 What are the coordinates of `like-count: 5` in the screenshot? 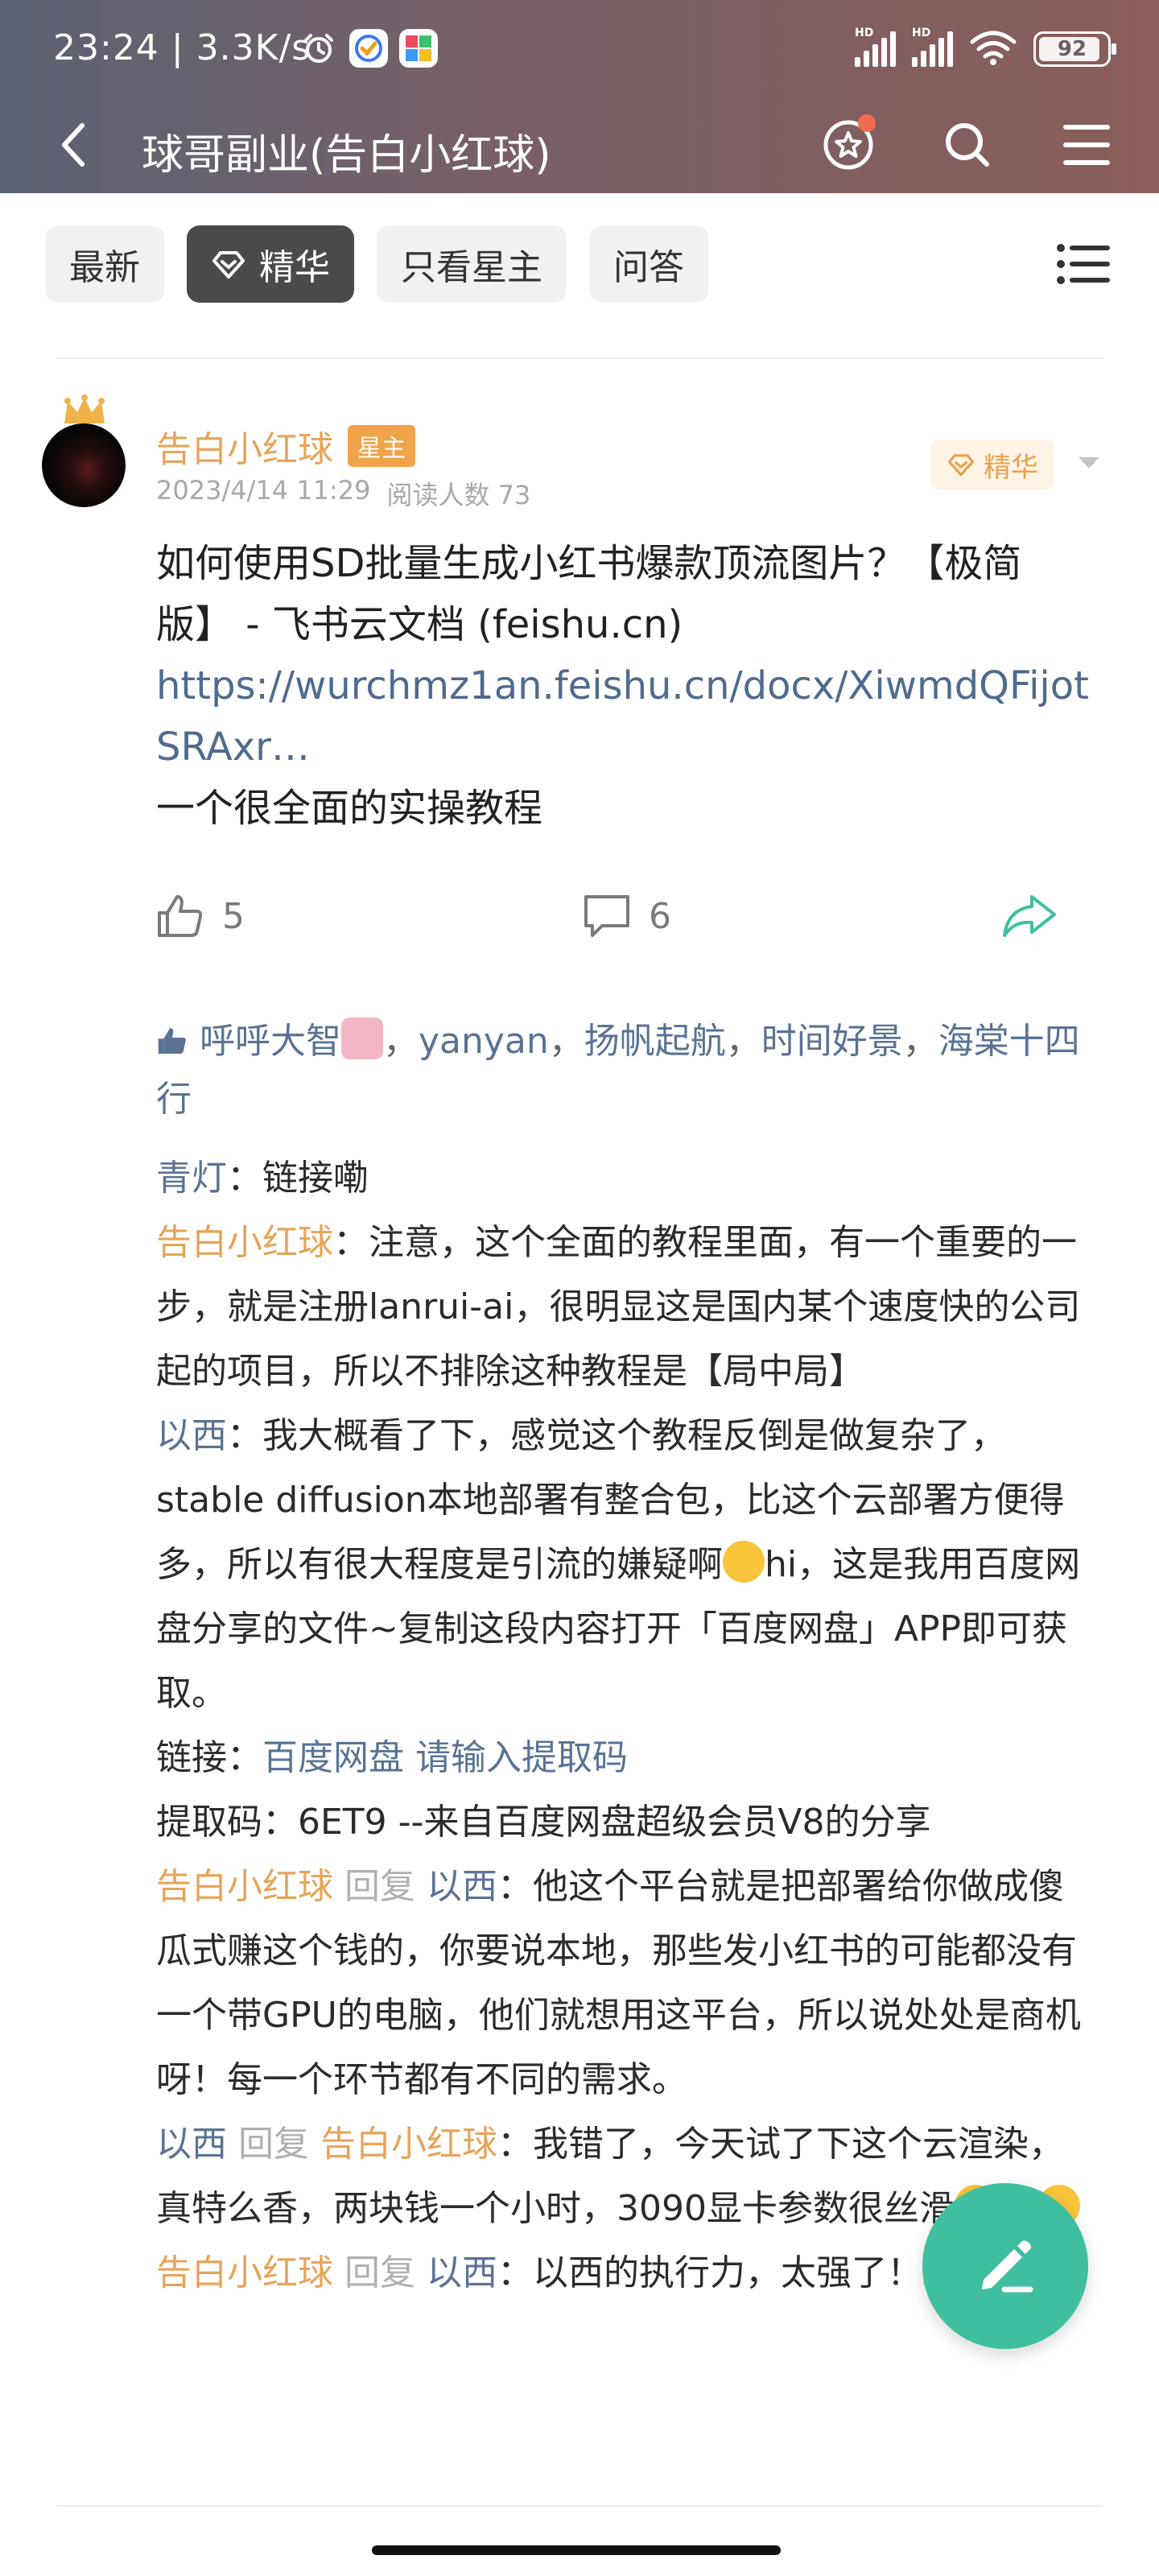 It's located at (233, 916).